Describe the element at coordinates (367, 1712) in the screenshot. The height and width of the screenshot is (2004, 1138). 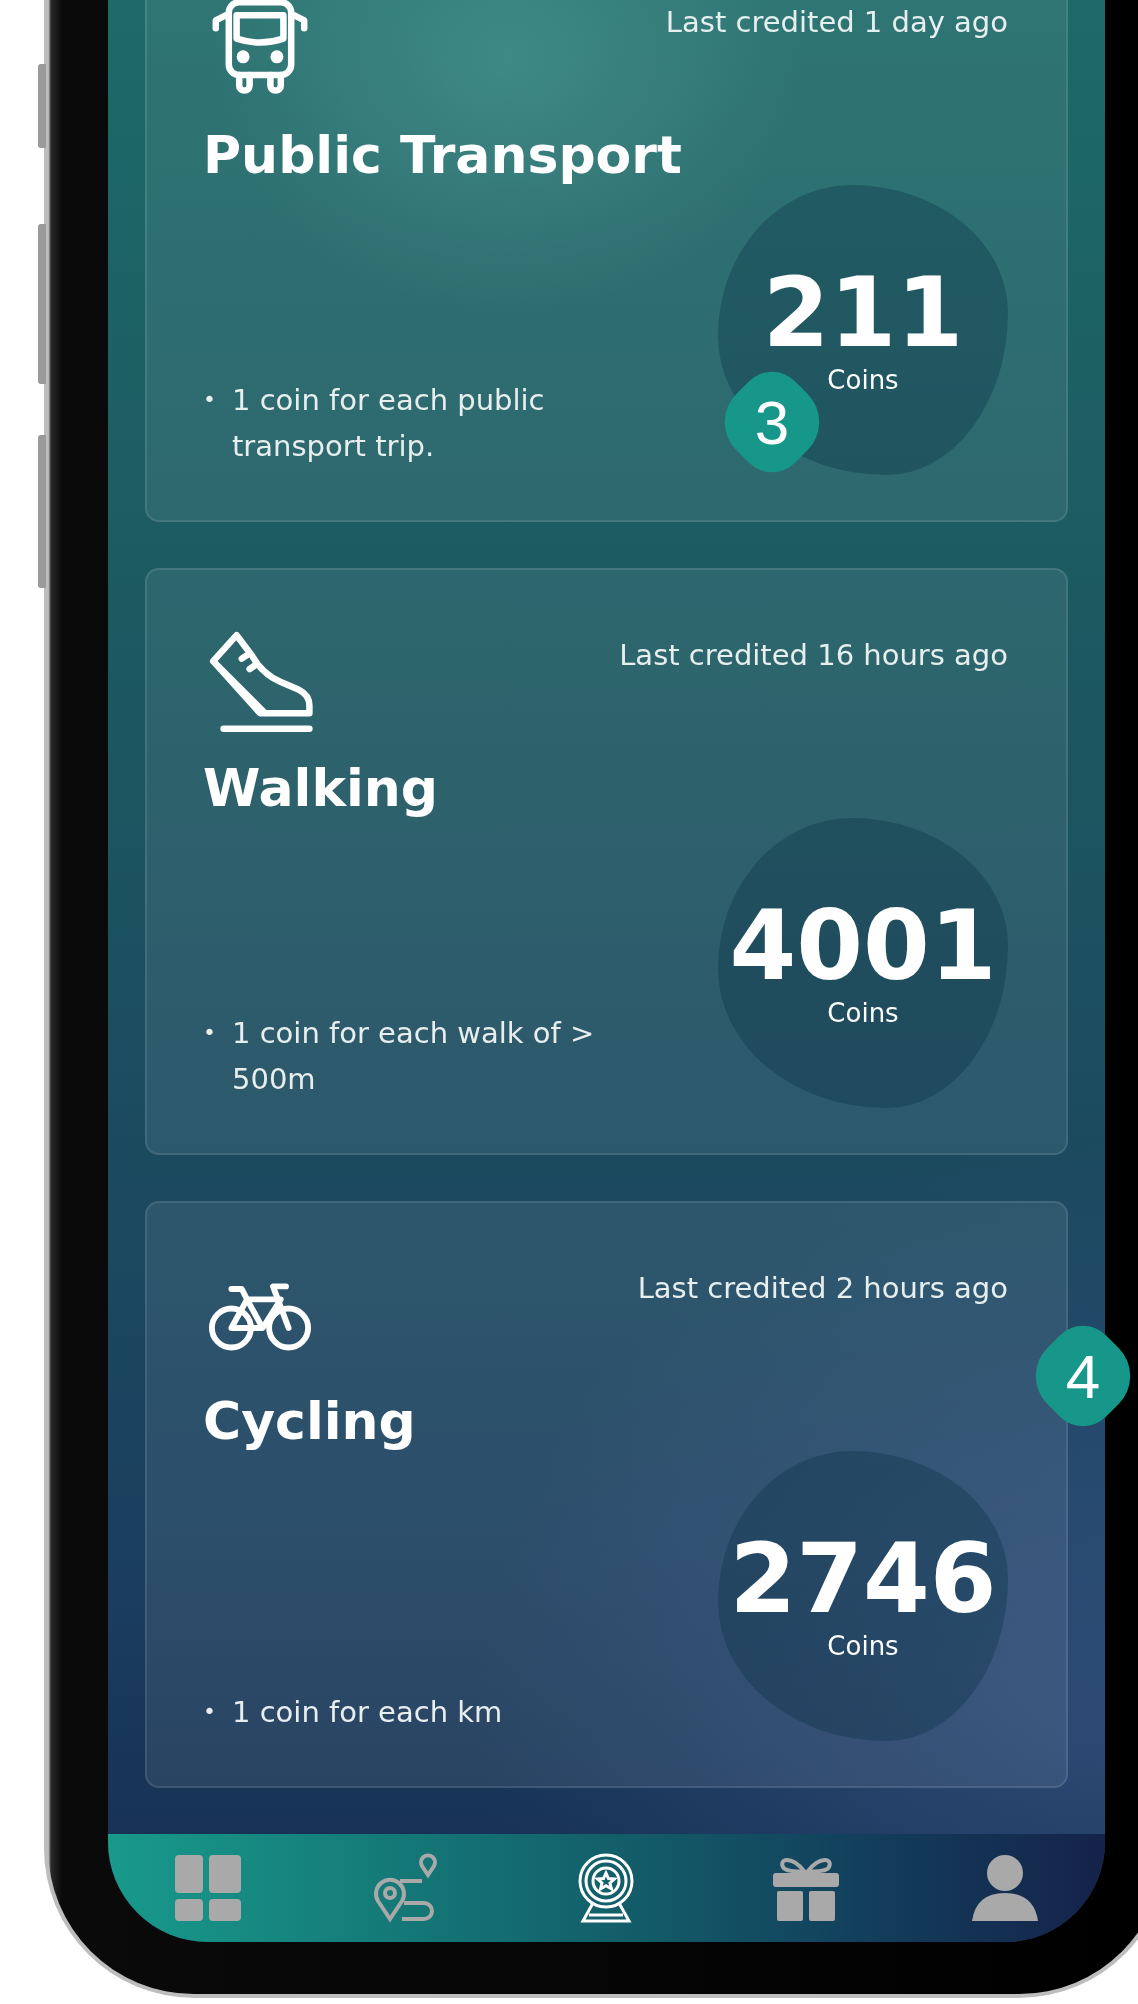
I see `coin-rule-text: 1 coin for each km` at that location.